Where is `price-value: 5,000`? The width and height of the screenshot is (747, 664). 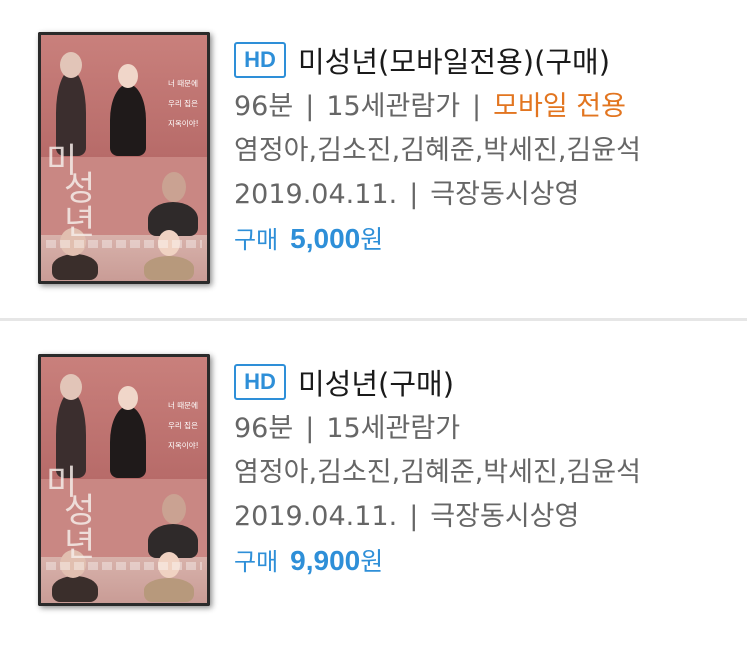
price-value: 5,000 is located at coordinates (325, 238).